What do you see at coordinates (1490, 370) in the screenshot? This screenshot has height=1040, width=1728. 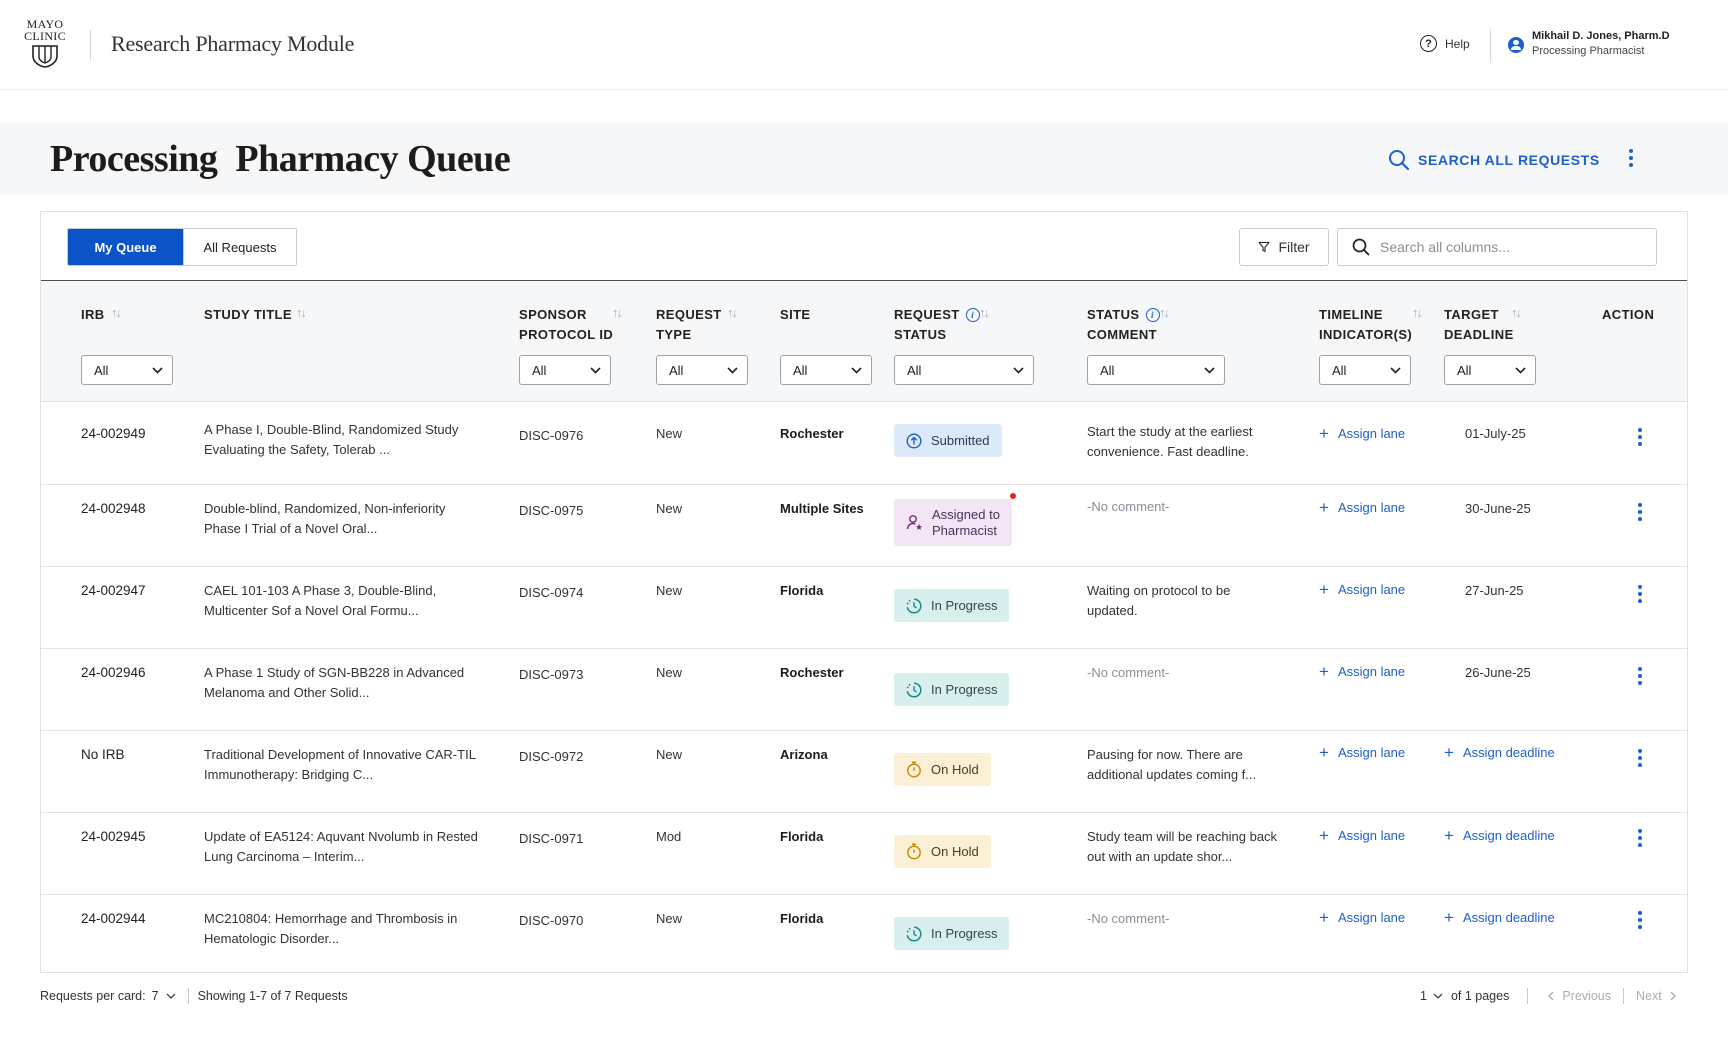 I see `target-deadline-filter-select: All` at bounding box center [1490, 370].